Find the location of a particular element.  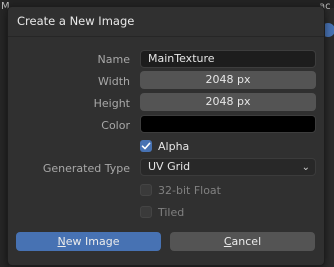

float32-checkbox-row: 32-bit Float is located at coordinates (180, 190).